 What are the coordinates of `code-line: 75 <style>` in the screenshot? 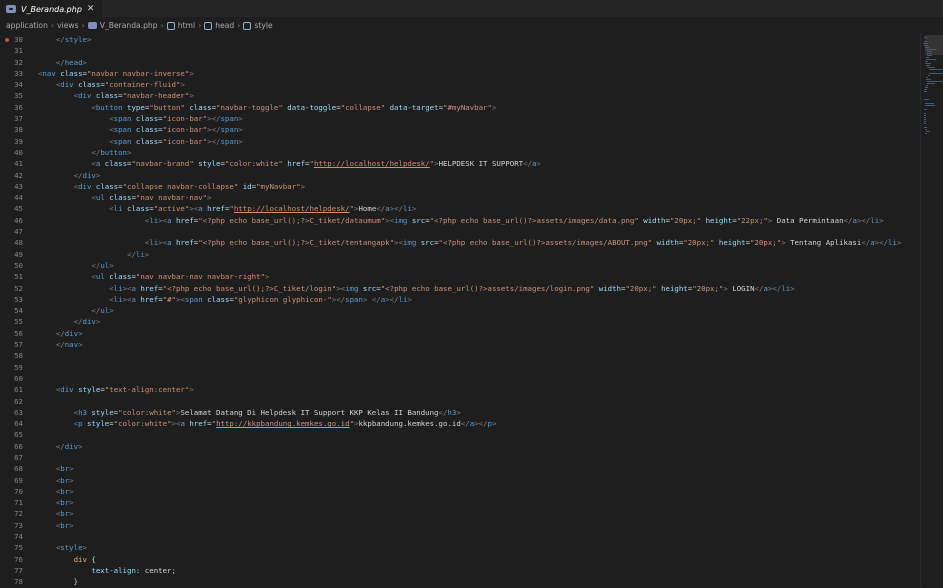 It's located at (460, 547).